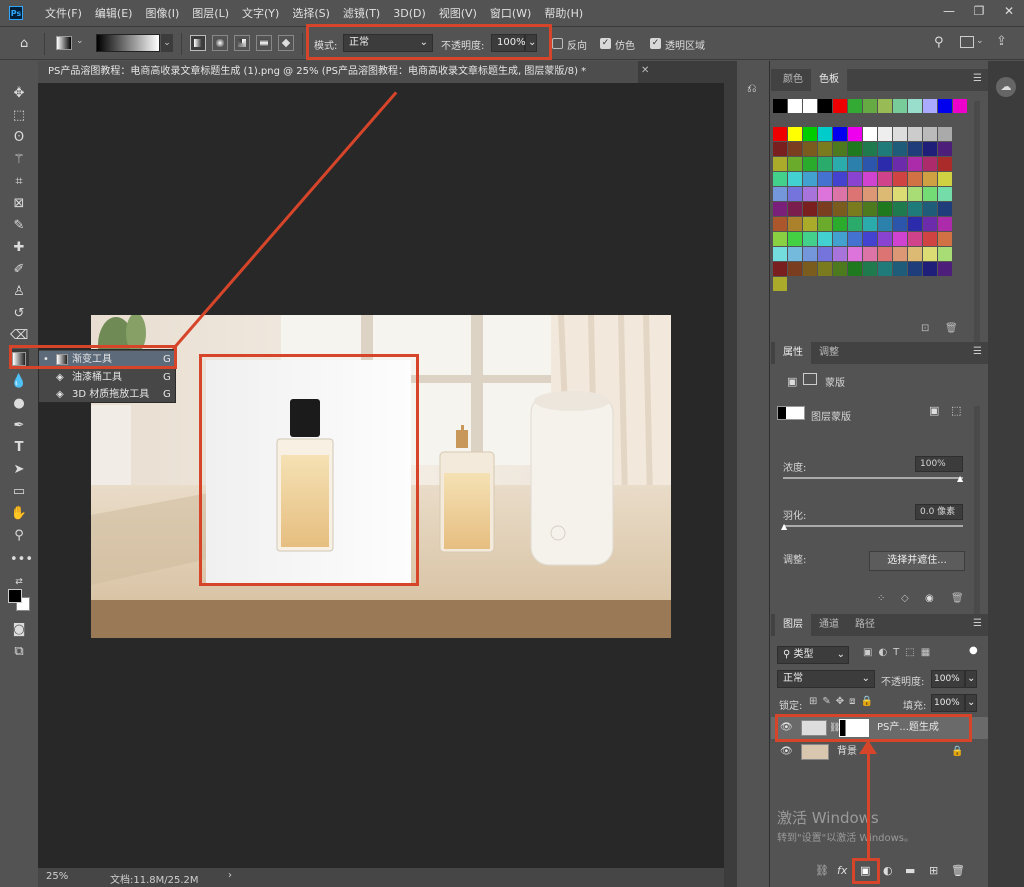 This screenshot has height=887, width=1024. What do you see at coordinates (813, 655) in the screenshot?
I see `layer-filter-select: ⚲ 类型 ⌄` at bounding box center [813, 655].